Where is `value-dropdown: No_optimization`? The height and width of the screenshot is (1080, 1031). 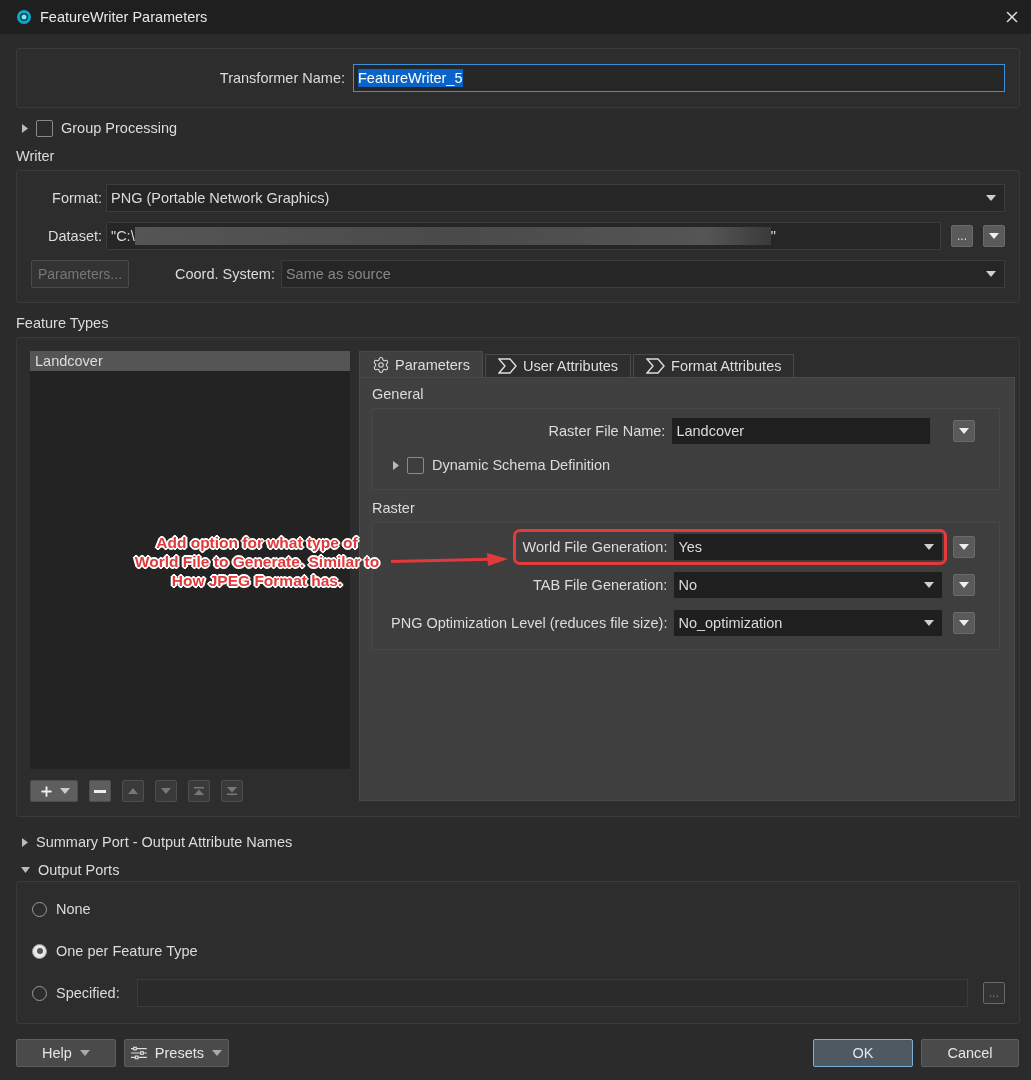 value-dropdown: No_optimization is located at coordinates (808, 623).